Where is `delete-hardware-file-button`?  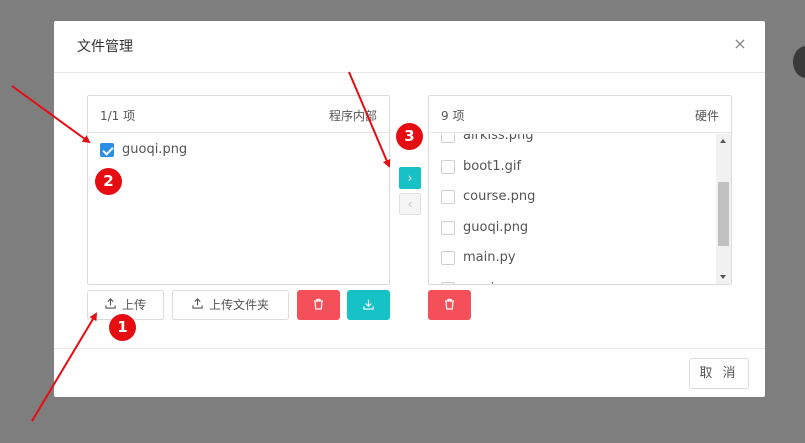 delete-hardware-file-button is located at coordinates (449, 305).